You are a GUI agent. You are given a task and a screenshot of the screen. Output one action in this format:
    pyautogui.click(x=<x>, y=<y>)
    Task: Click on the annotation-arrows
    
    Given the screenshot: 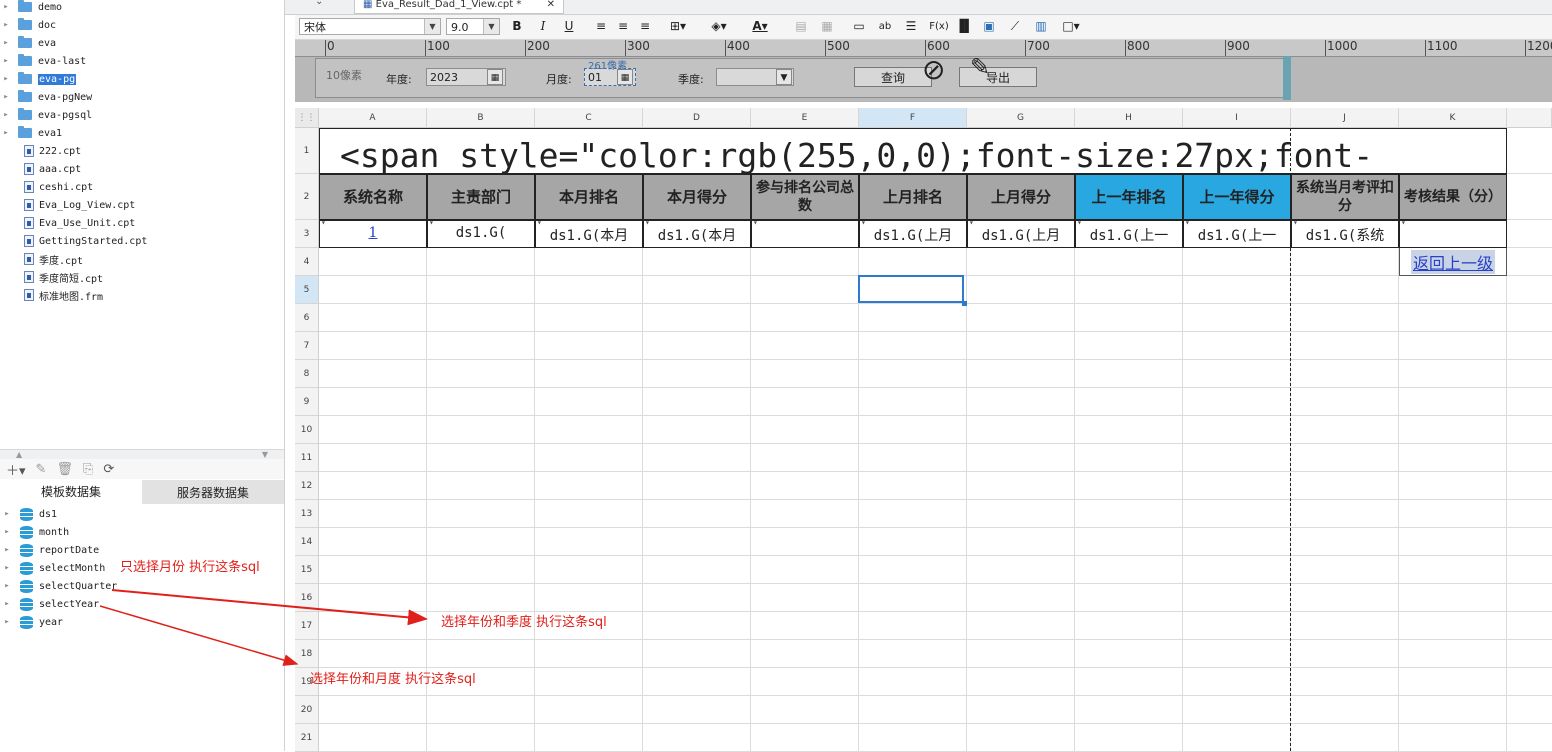 What is the action you would take?
    pyautogui.click(x=263, y=627)
    